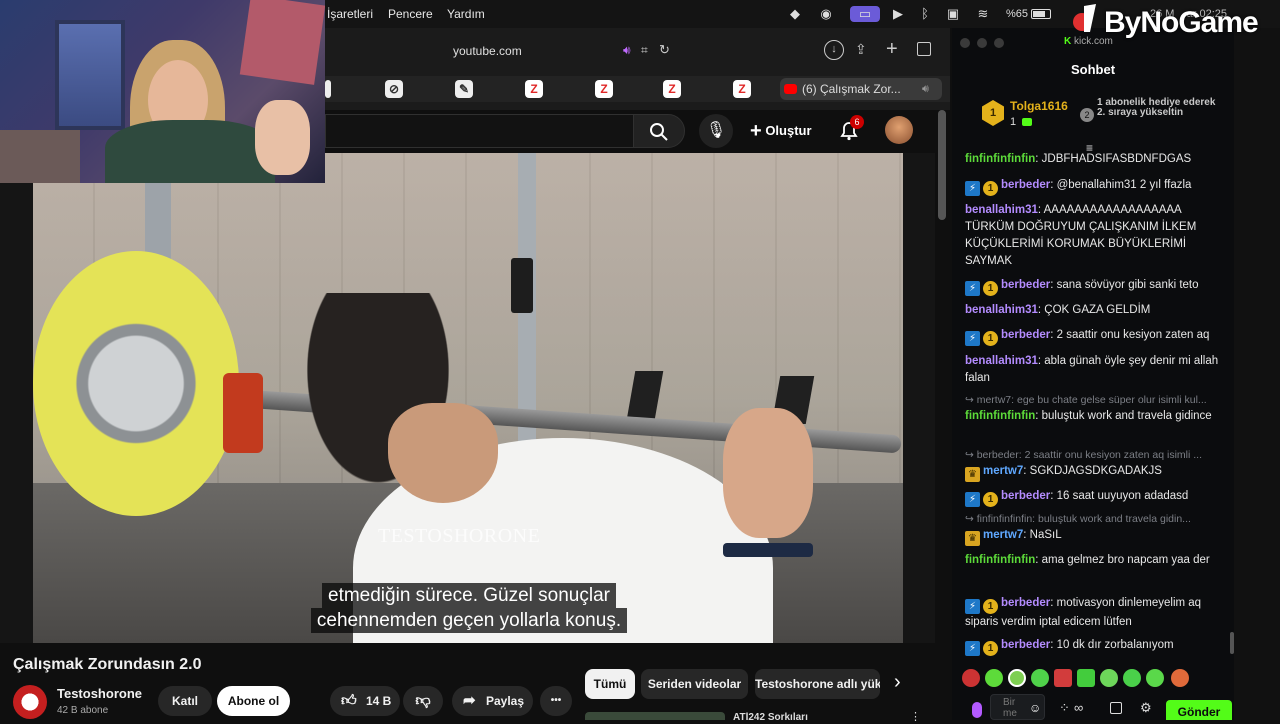 This screenshot has width=1280, height=724. What do you see at coordinates (982, 43) in the screenshot?
I see `window-minimize-button` at bounding box center [982, 43].